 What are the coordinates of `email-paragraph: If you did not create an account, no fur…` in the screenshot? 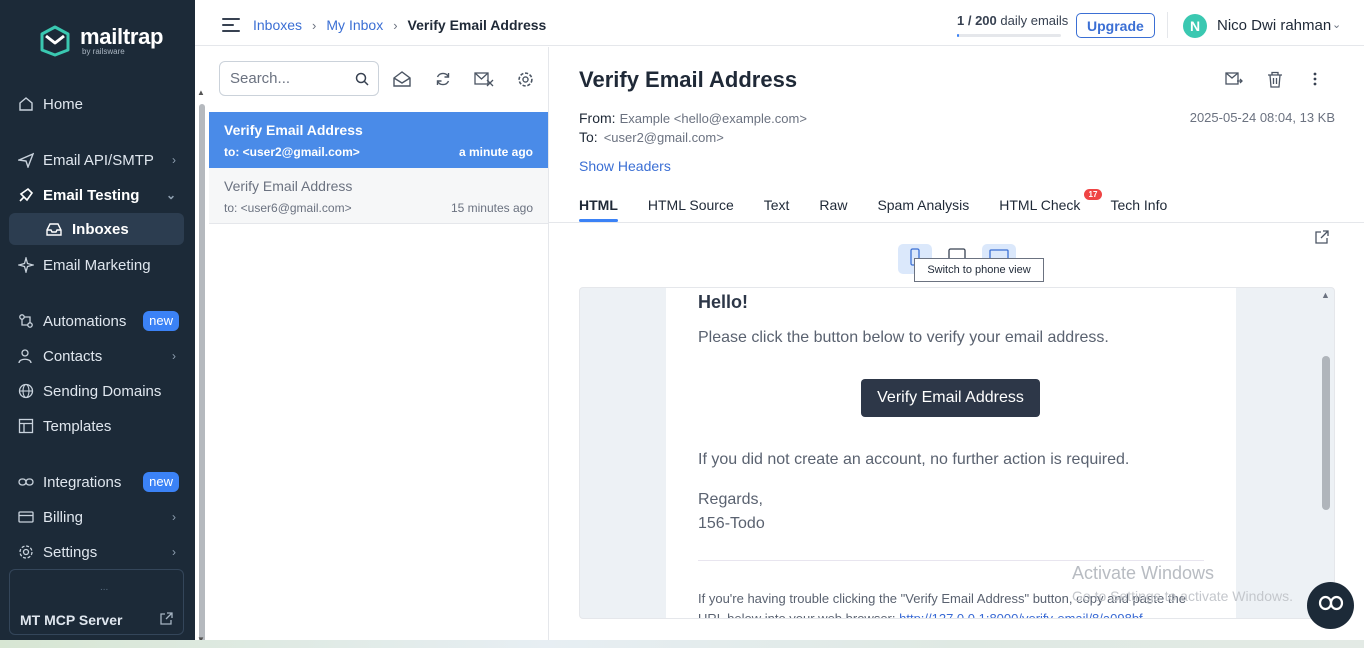 It's located at (914, 459).